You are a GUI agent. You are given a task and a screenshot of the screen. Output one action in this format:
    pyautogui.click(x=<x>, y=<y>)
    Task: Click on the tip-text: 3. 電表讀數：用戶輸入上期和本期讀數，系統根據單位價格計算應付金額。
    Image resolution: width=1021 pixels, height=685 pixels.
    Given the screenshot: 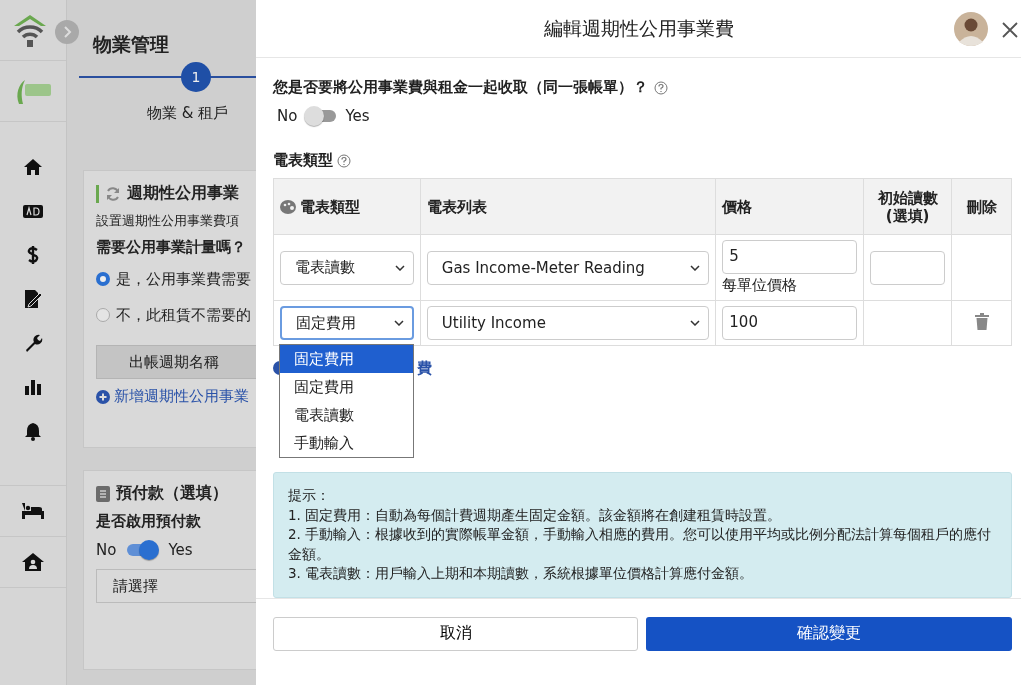 What is the action you would take?
    pyautogui.click(x=521, y=574)
    